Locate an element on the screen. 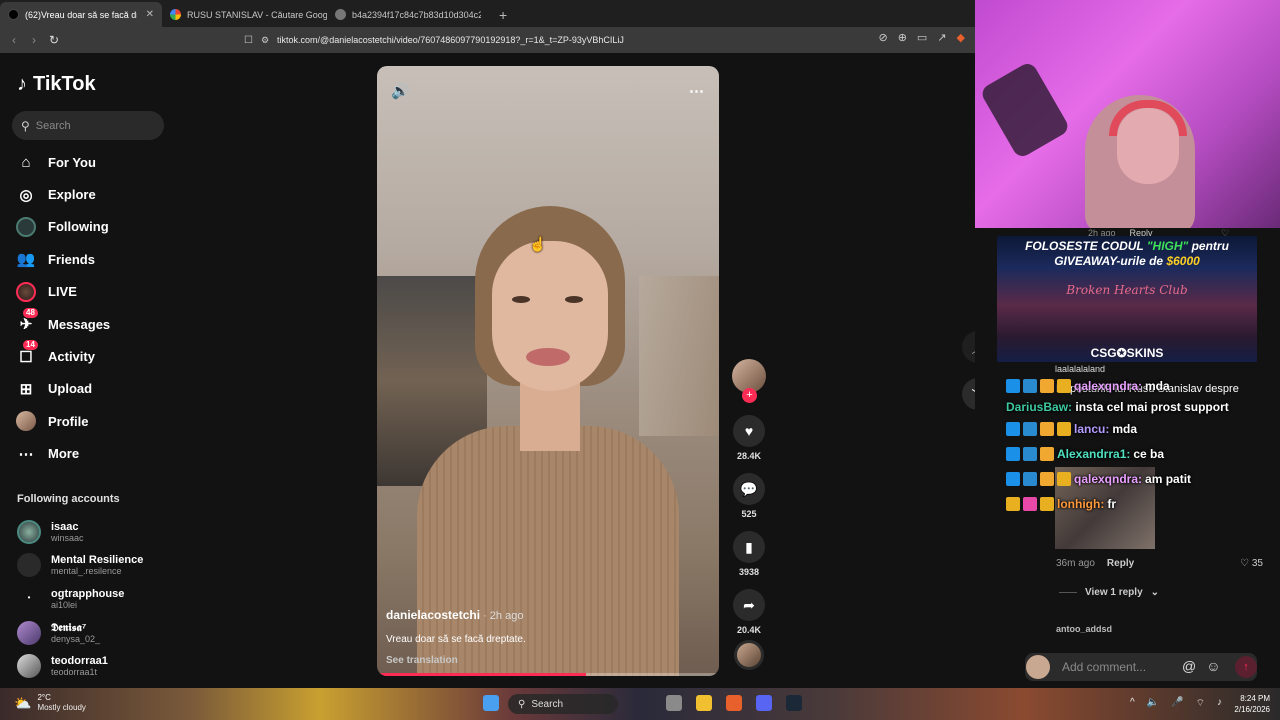  sidebar-item-profile: Profile is located at coordinates (63, 421).